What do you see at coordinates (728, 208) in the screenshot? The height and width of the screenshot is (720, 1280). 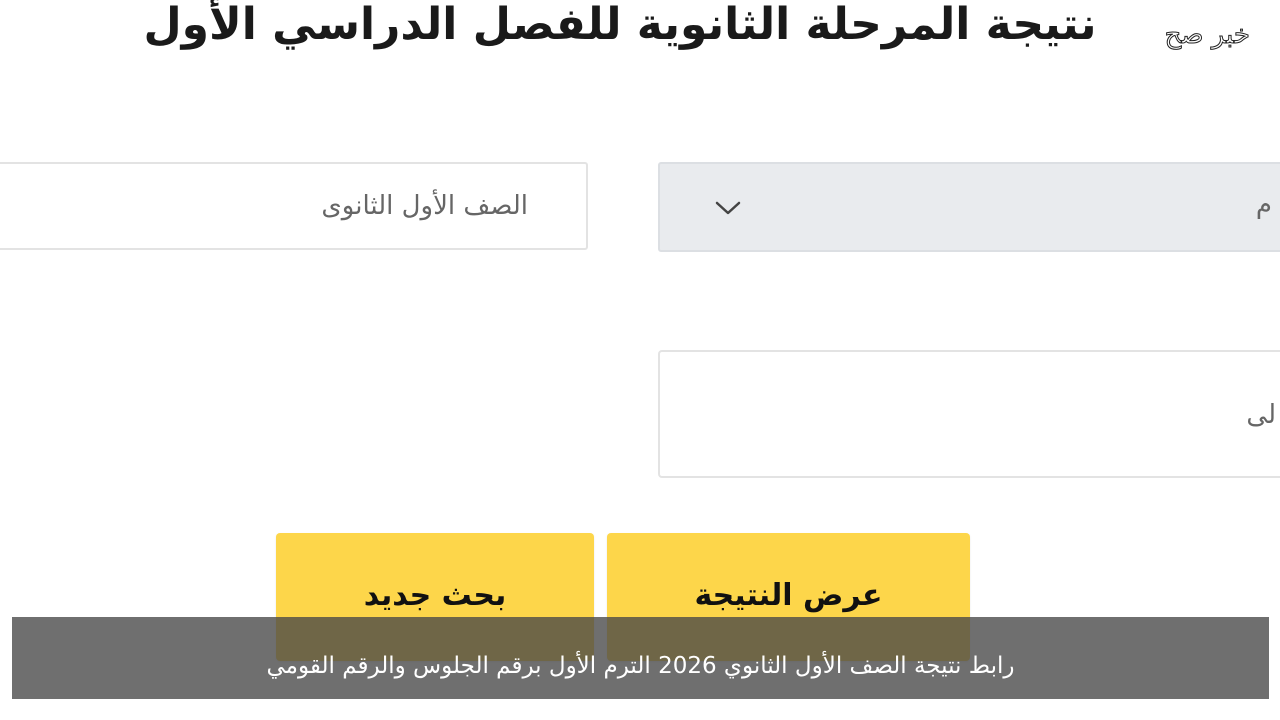 I see `chevron-down-icon` at bounding box center [728, 208].